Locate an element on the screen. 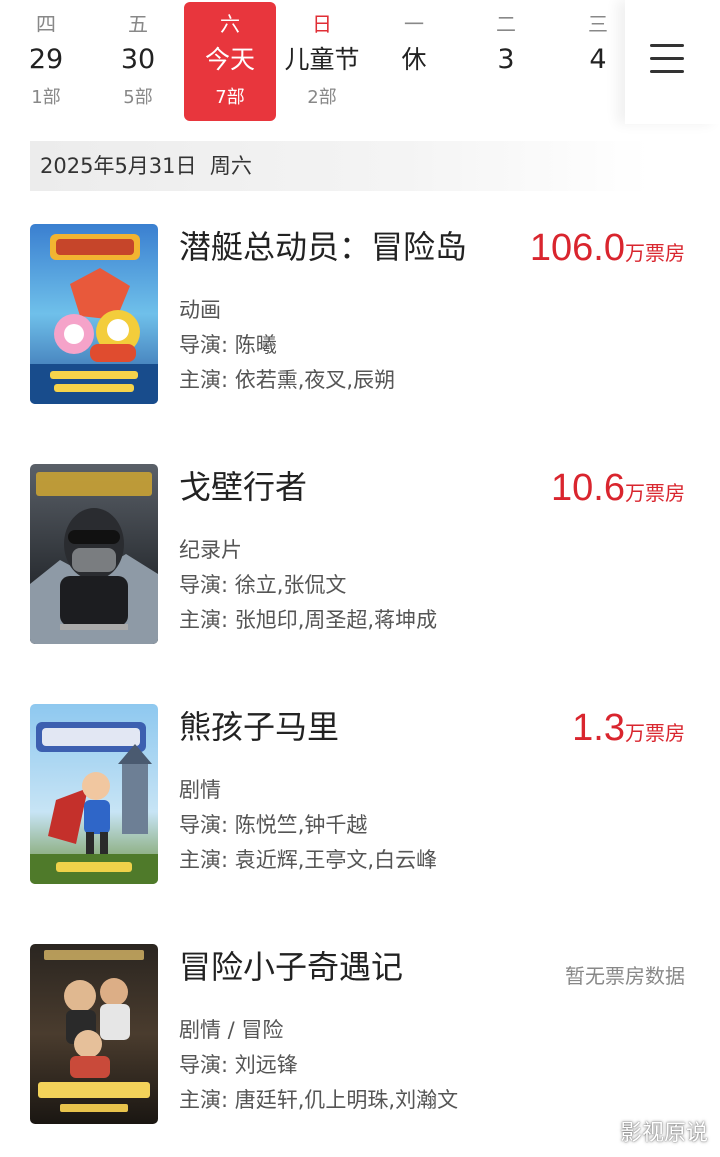 The width and height of the screenshot is (720, 1157). day-number: 儿童节 is located at coordinates (322, 59).